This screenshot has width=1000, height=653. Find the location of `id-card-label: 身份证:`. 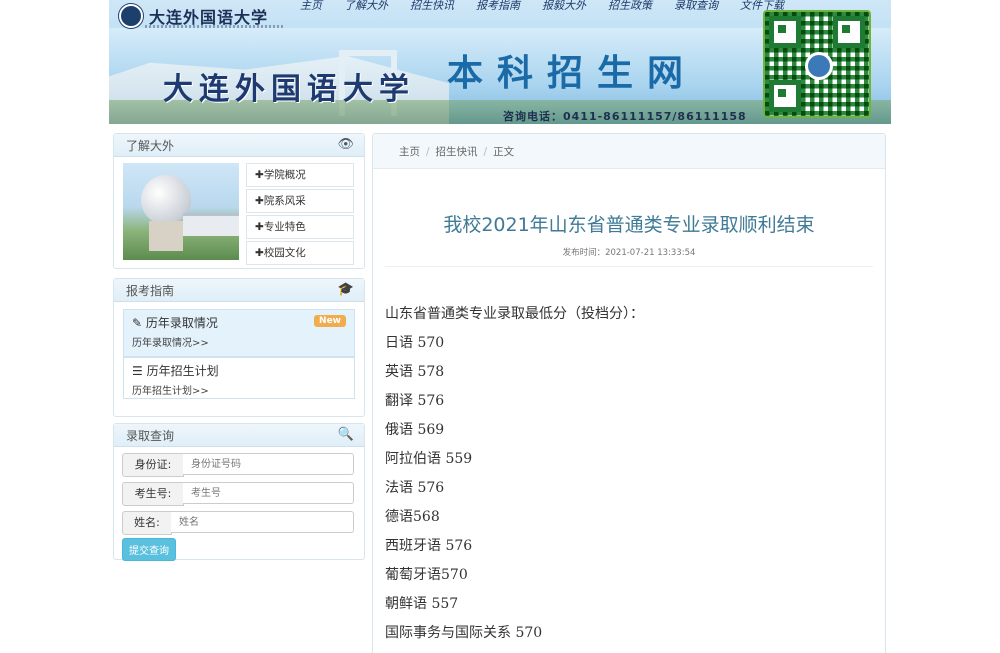

id-card-label: 身份证: is located at coordinates (153, 465).